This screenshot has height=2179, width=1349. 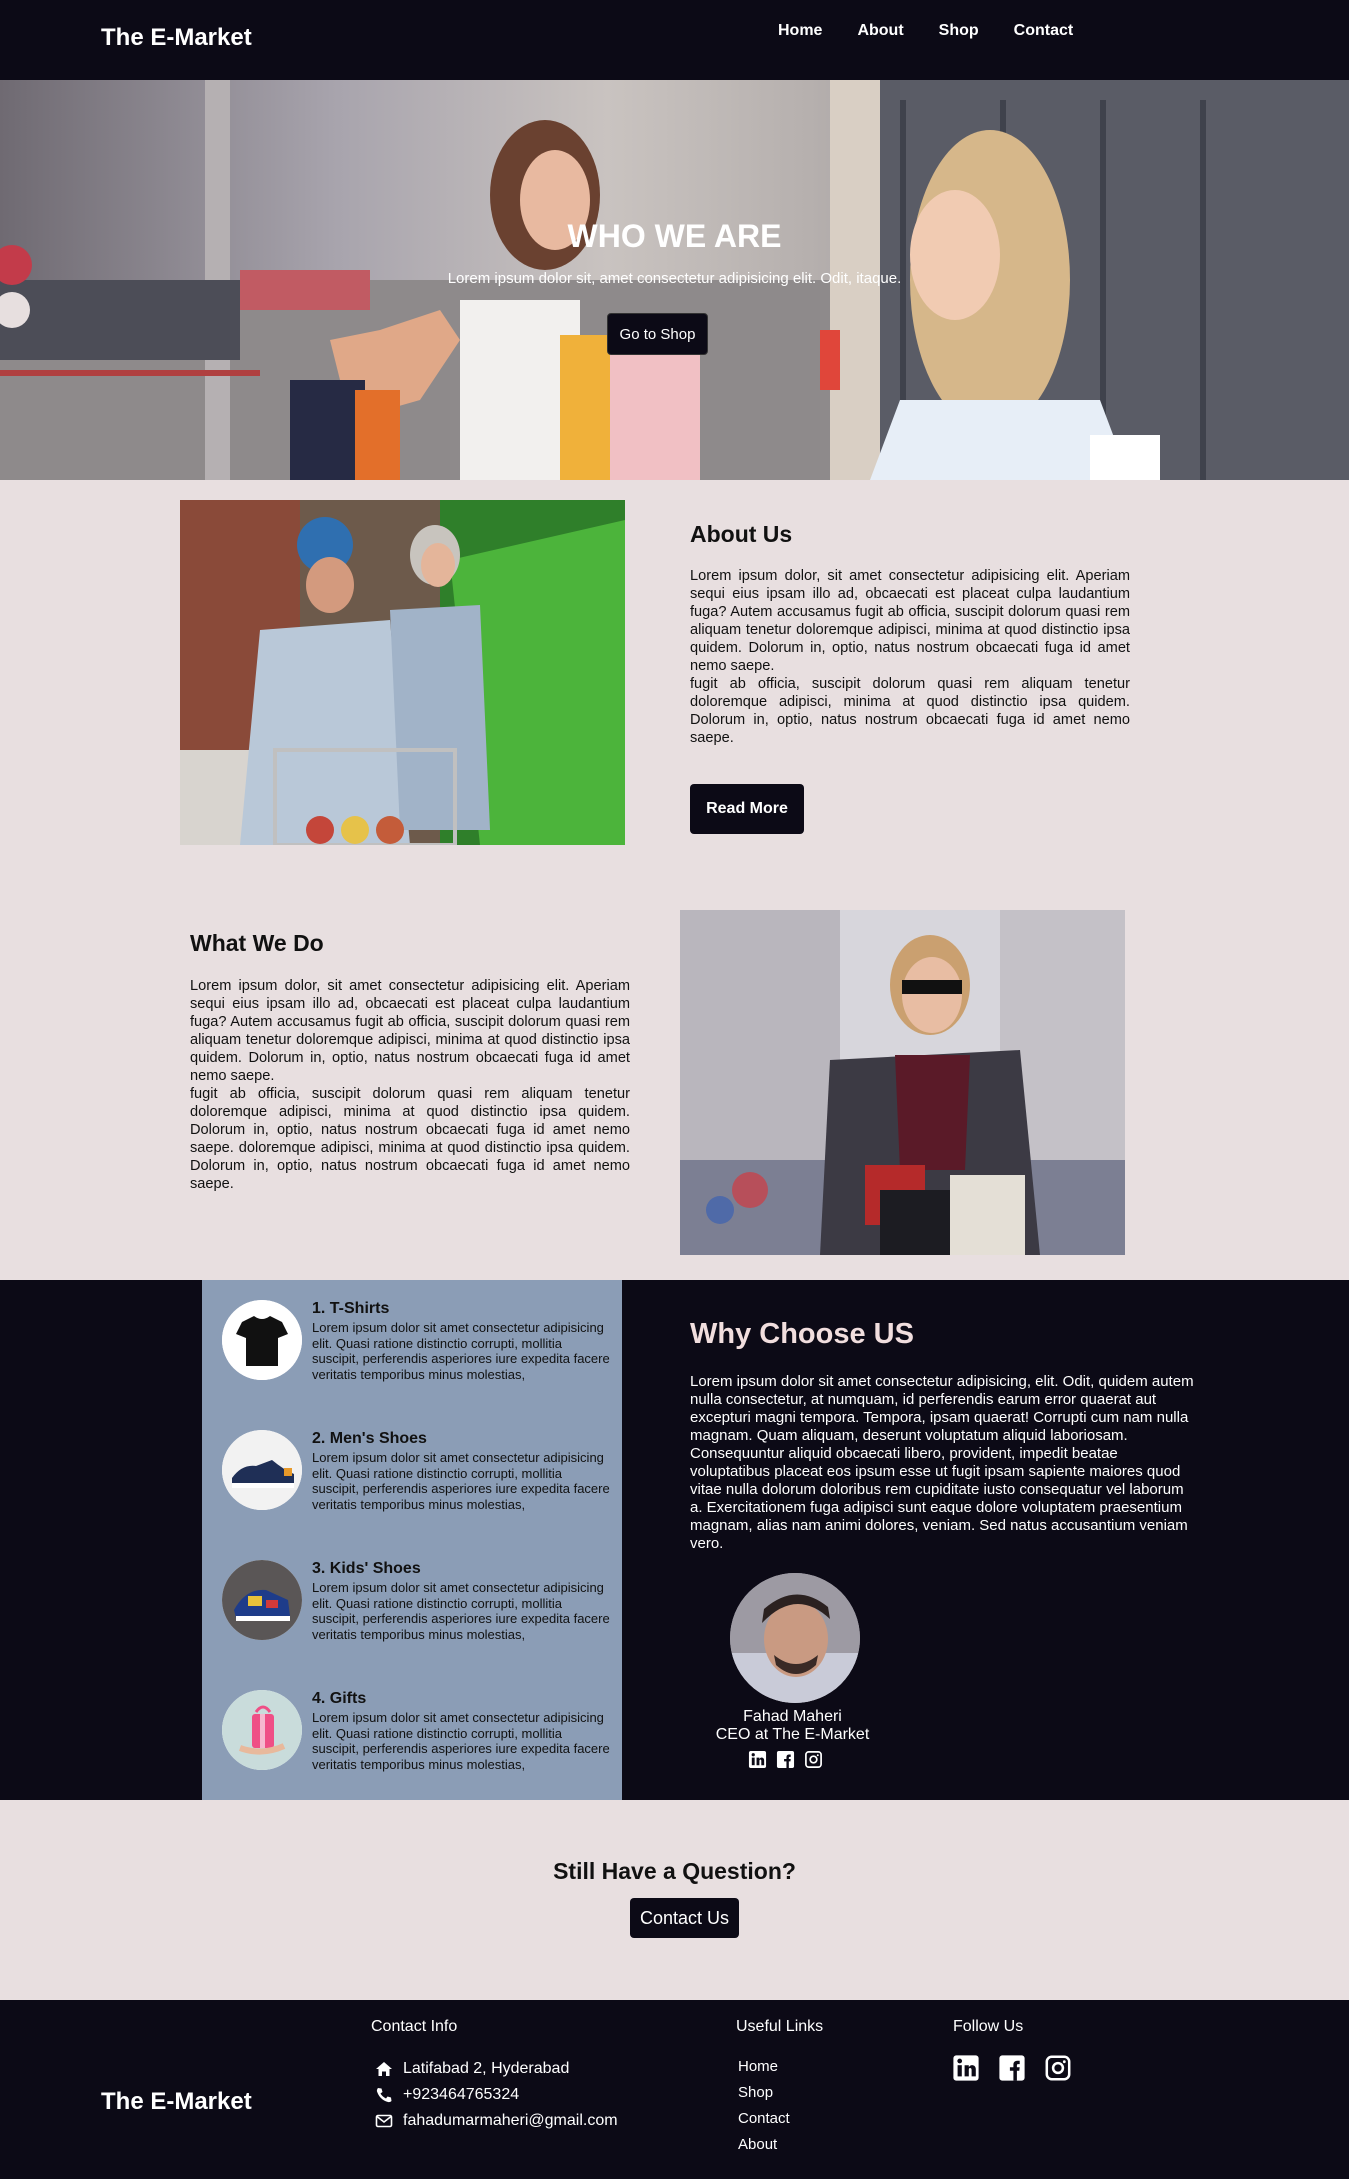 I want to click on nav-link-home: Home, so click(x=800, y=31).